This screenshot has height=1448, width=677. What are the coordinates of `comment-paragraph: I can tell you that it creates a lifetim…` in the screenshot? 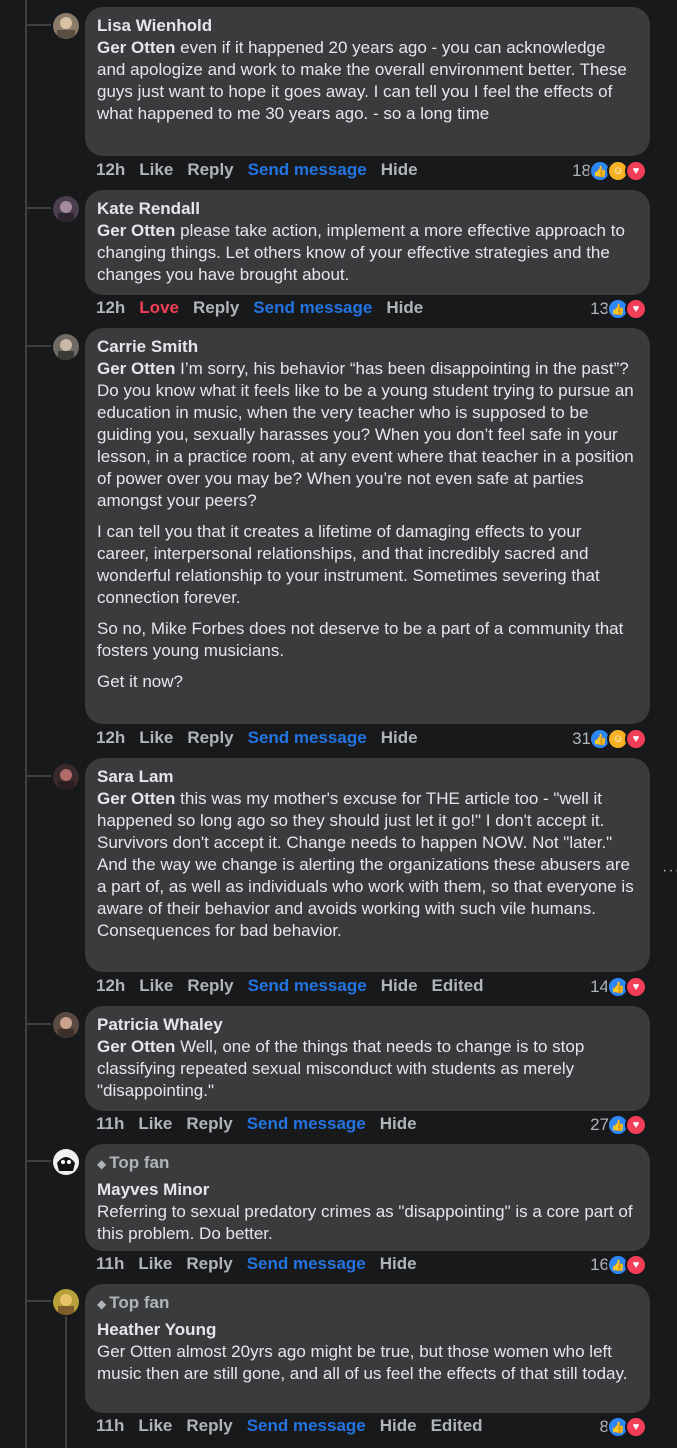 It's located at (348, 564).